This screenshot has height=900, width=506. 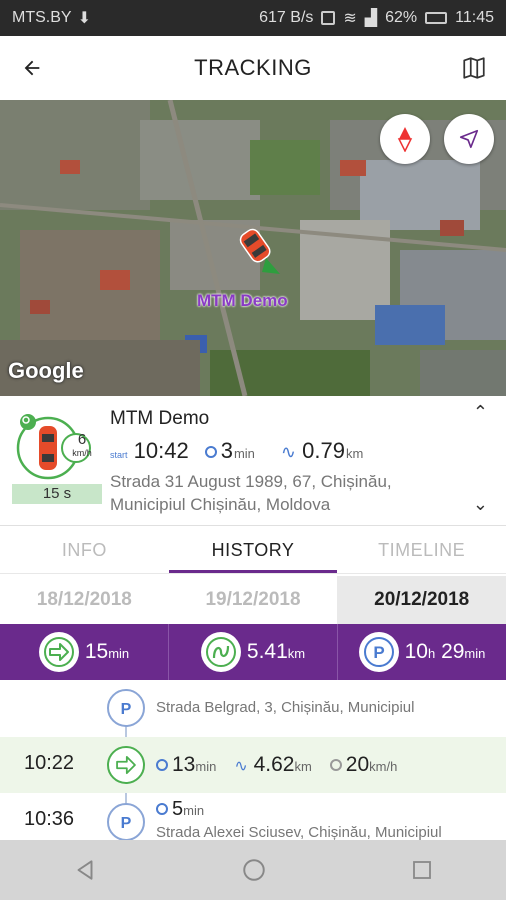 I want to click on route-icon, so click(x=220, y=652).